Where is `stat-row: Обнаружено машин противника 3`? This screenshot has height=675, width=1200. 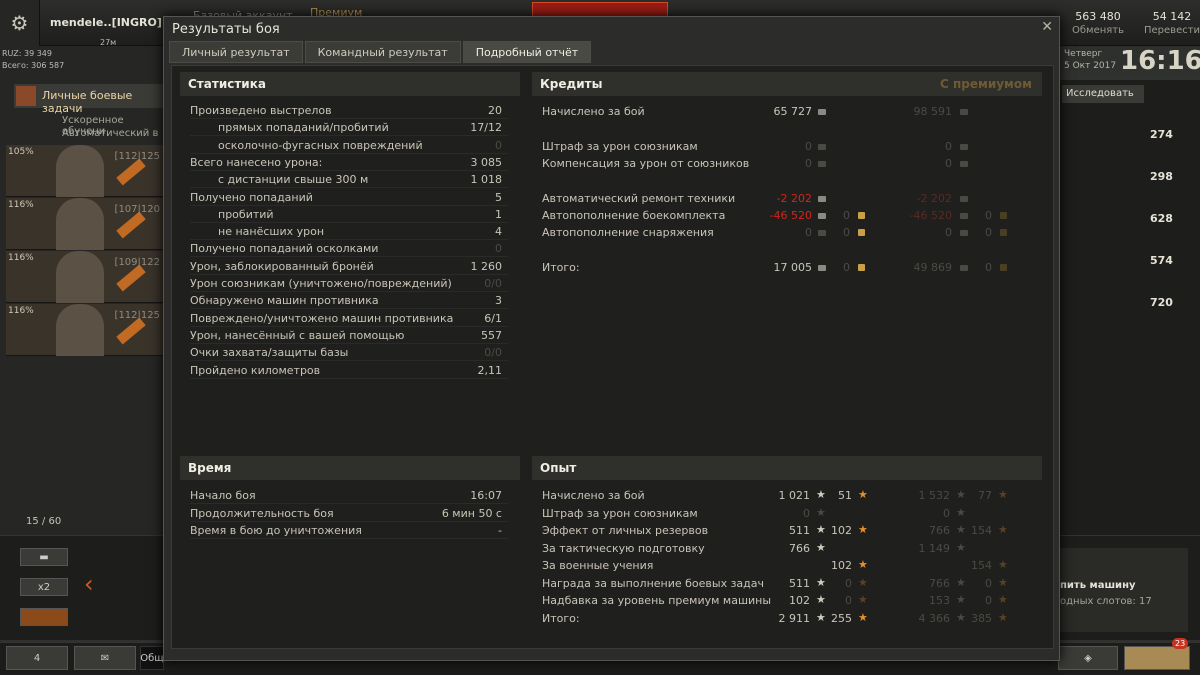
stat-row: Обнаружено машин противника 3 is located at coordinates (349, 301).